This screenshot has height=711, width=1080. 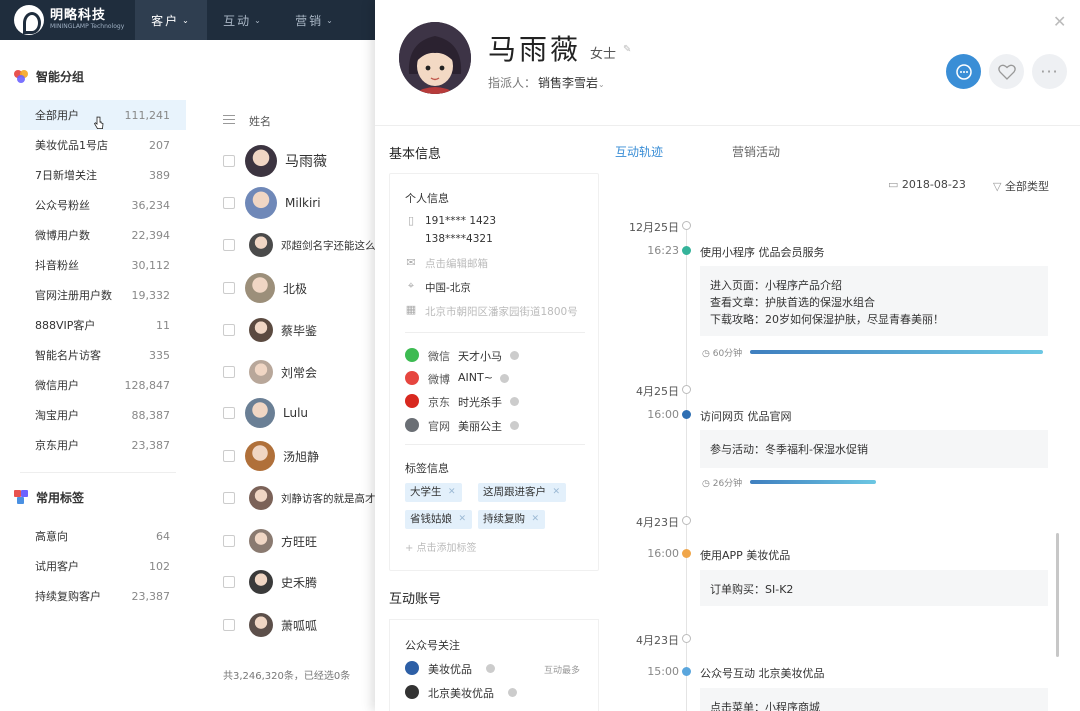 What do you see at coordinates (288, 245) in the screenshot?
I see `table-row: 邓超剑名字还能这么长` at bounding box center [288, 245].